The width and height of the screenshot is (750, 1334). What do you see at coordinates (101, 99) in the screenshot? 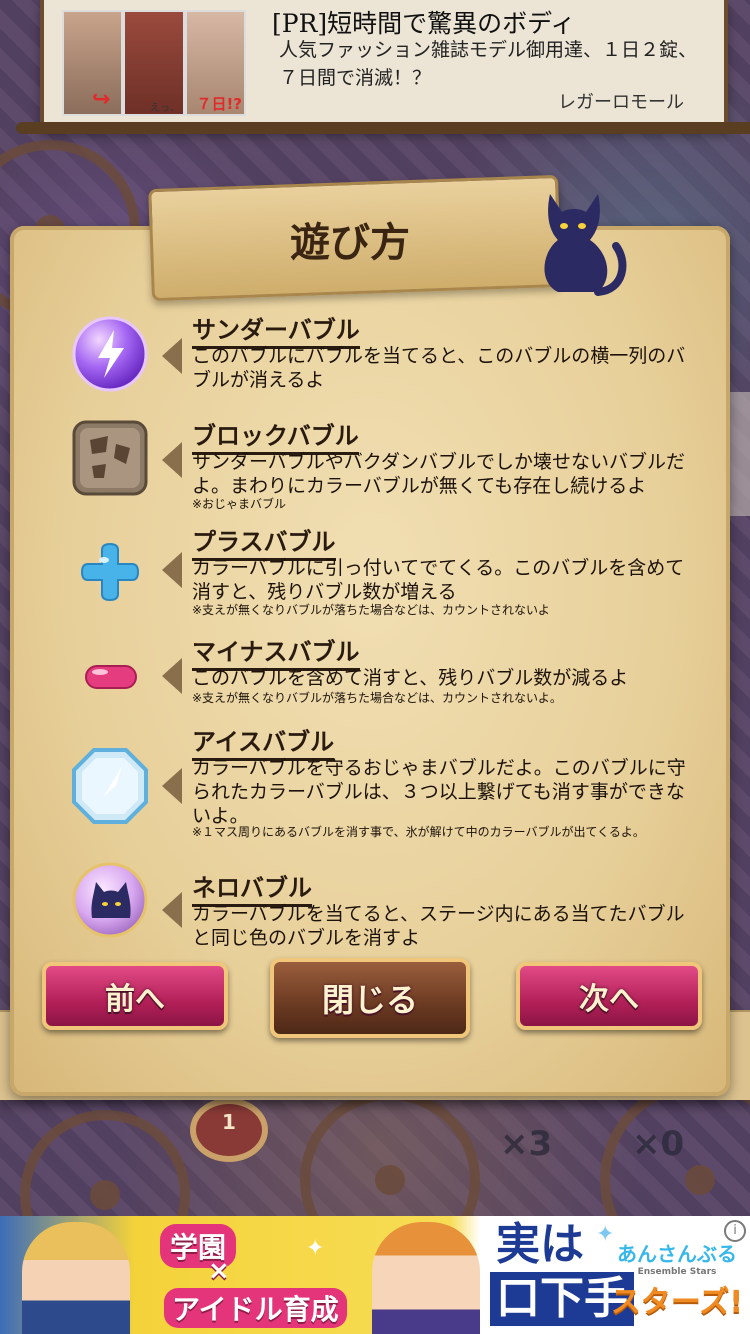
I see `curved-arrow-icon: ↪` at bounding box center [101, 99].